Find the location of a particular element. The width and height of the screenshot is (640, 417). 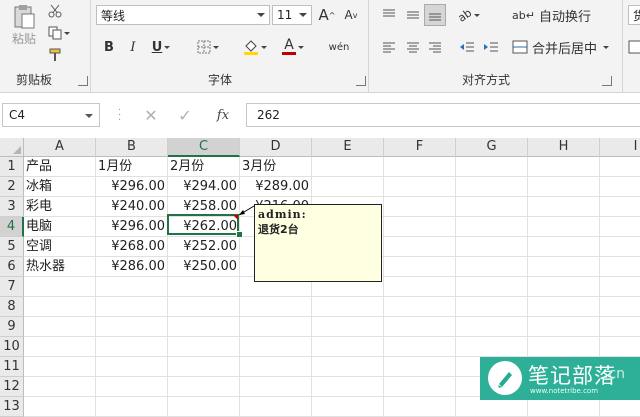

fill-handle is located at coordinates (239, 234).